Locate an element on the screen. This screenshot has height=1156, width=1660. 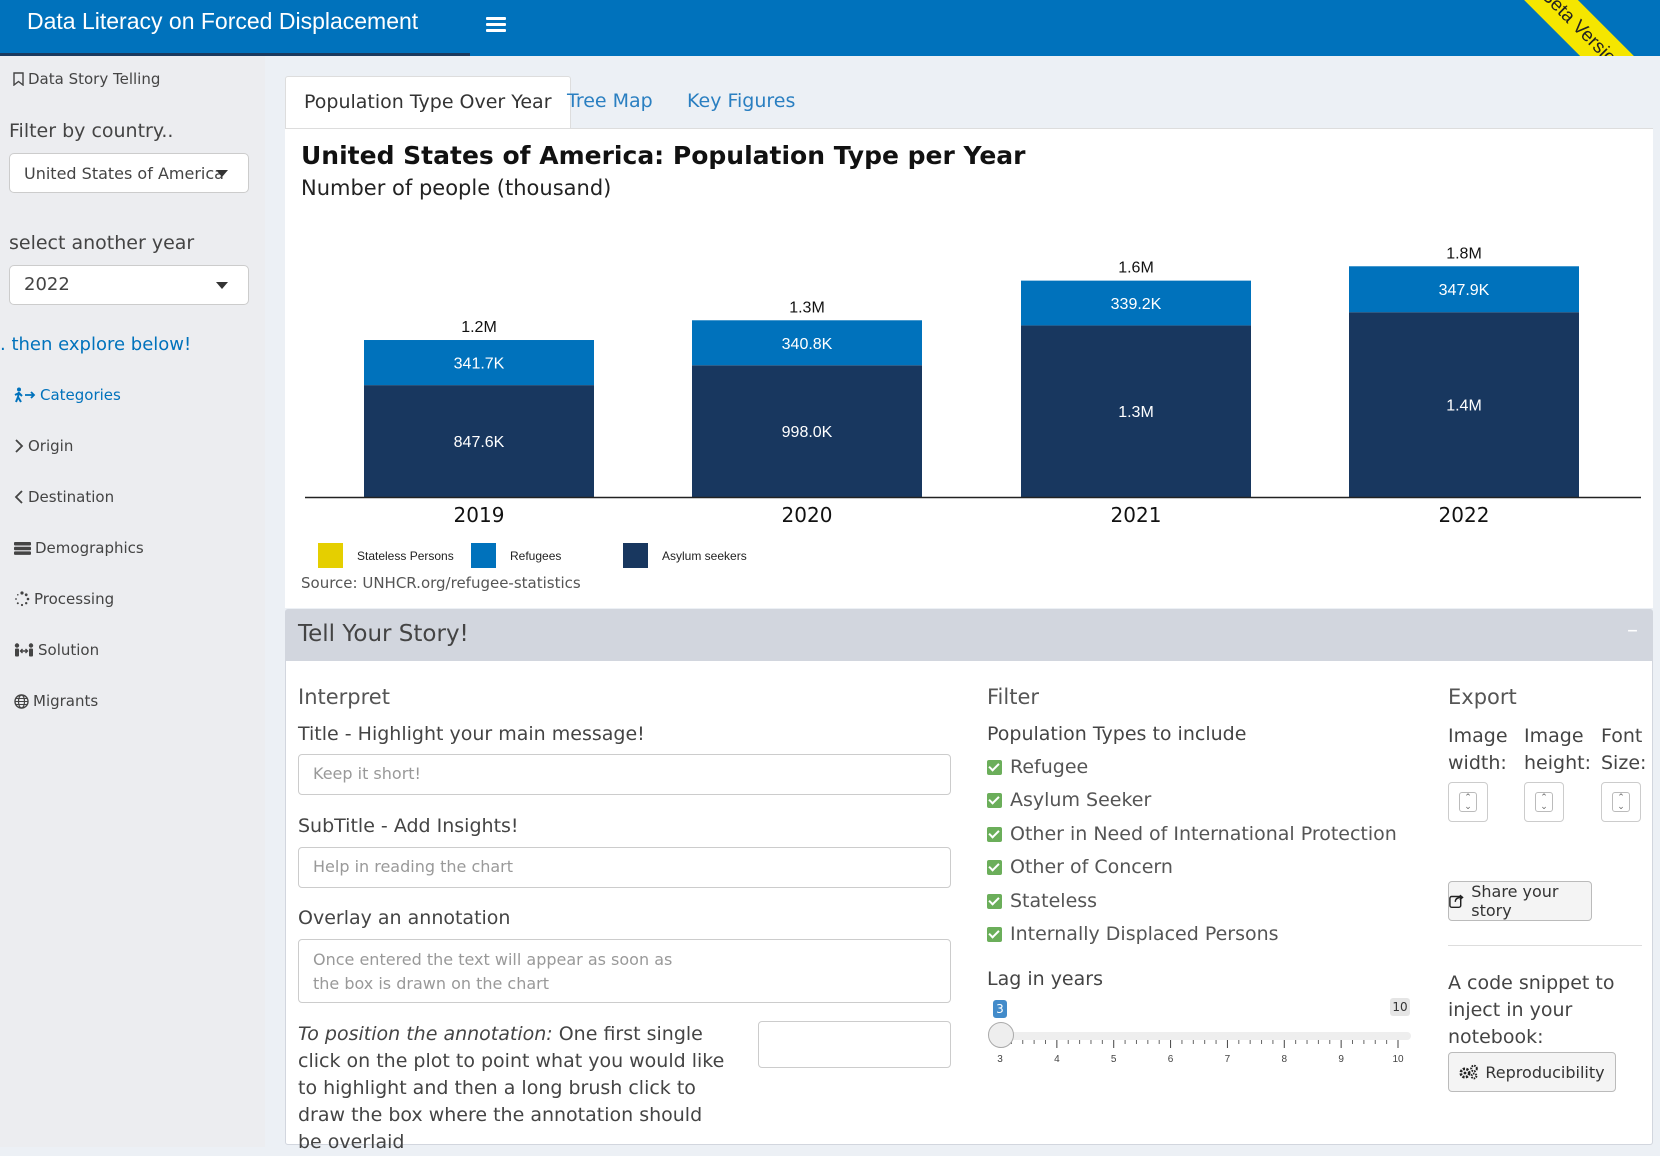
image-height-input: ⌃ ⌄ is located at coordinates (1544, 802).